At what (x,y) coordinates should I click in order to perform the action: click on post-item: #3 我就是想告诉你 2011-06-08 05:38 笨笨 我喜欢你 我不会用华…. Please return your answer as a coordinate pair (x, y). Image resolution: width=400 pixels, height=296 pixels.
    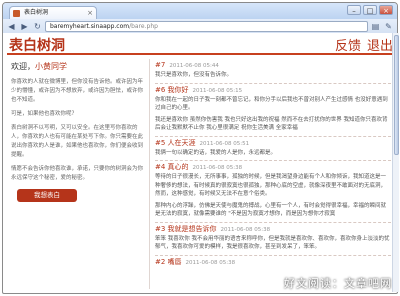
    Looking at the image, I should click on (273, 239).